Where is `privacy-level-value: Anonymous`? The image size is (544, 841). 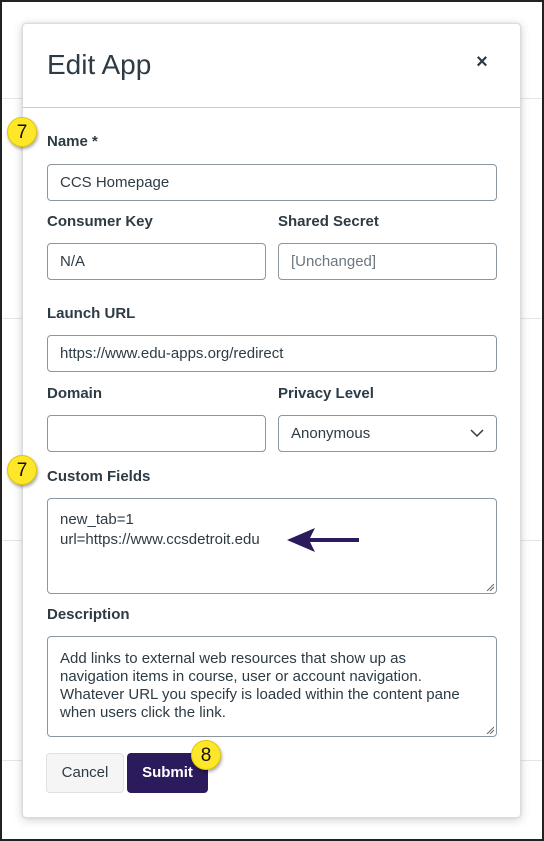 privacy-level-value: Anonymous is located at coordinates (331, 433).